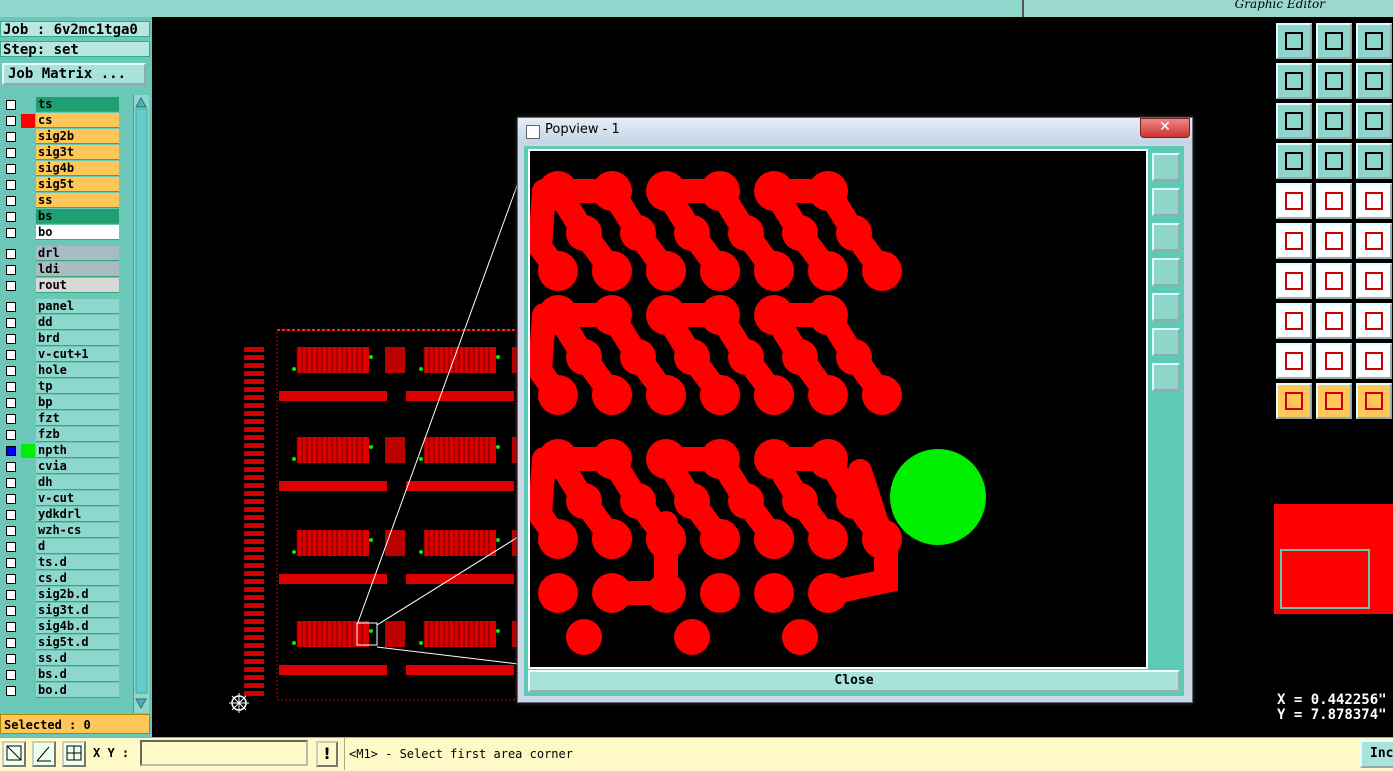  What do you see at coordinates (1294, 401) in the screenshot?
I see `pointer-icon` at bounding box center [1294, 401].